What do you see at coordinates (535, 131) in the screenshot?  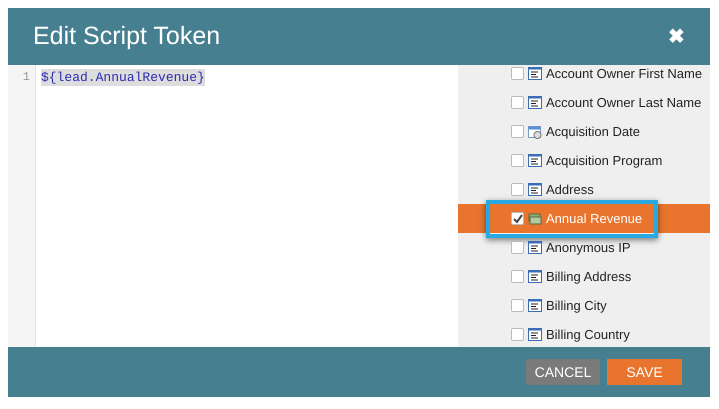 I see `calendar-icon` at bounding box center [535, 131].